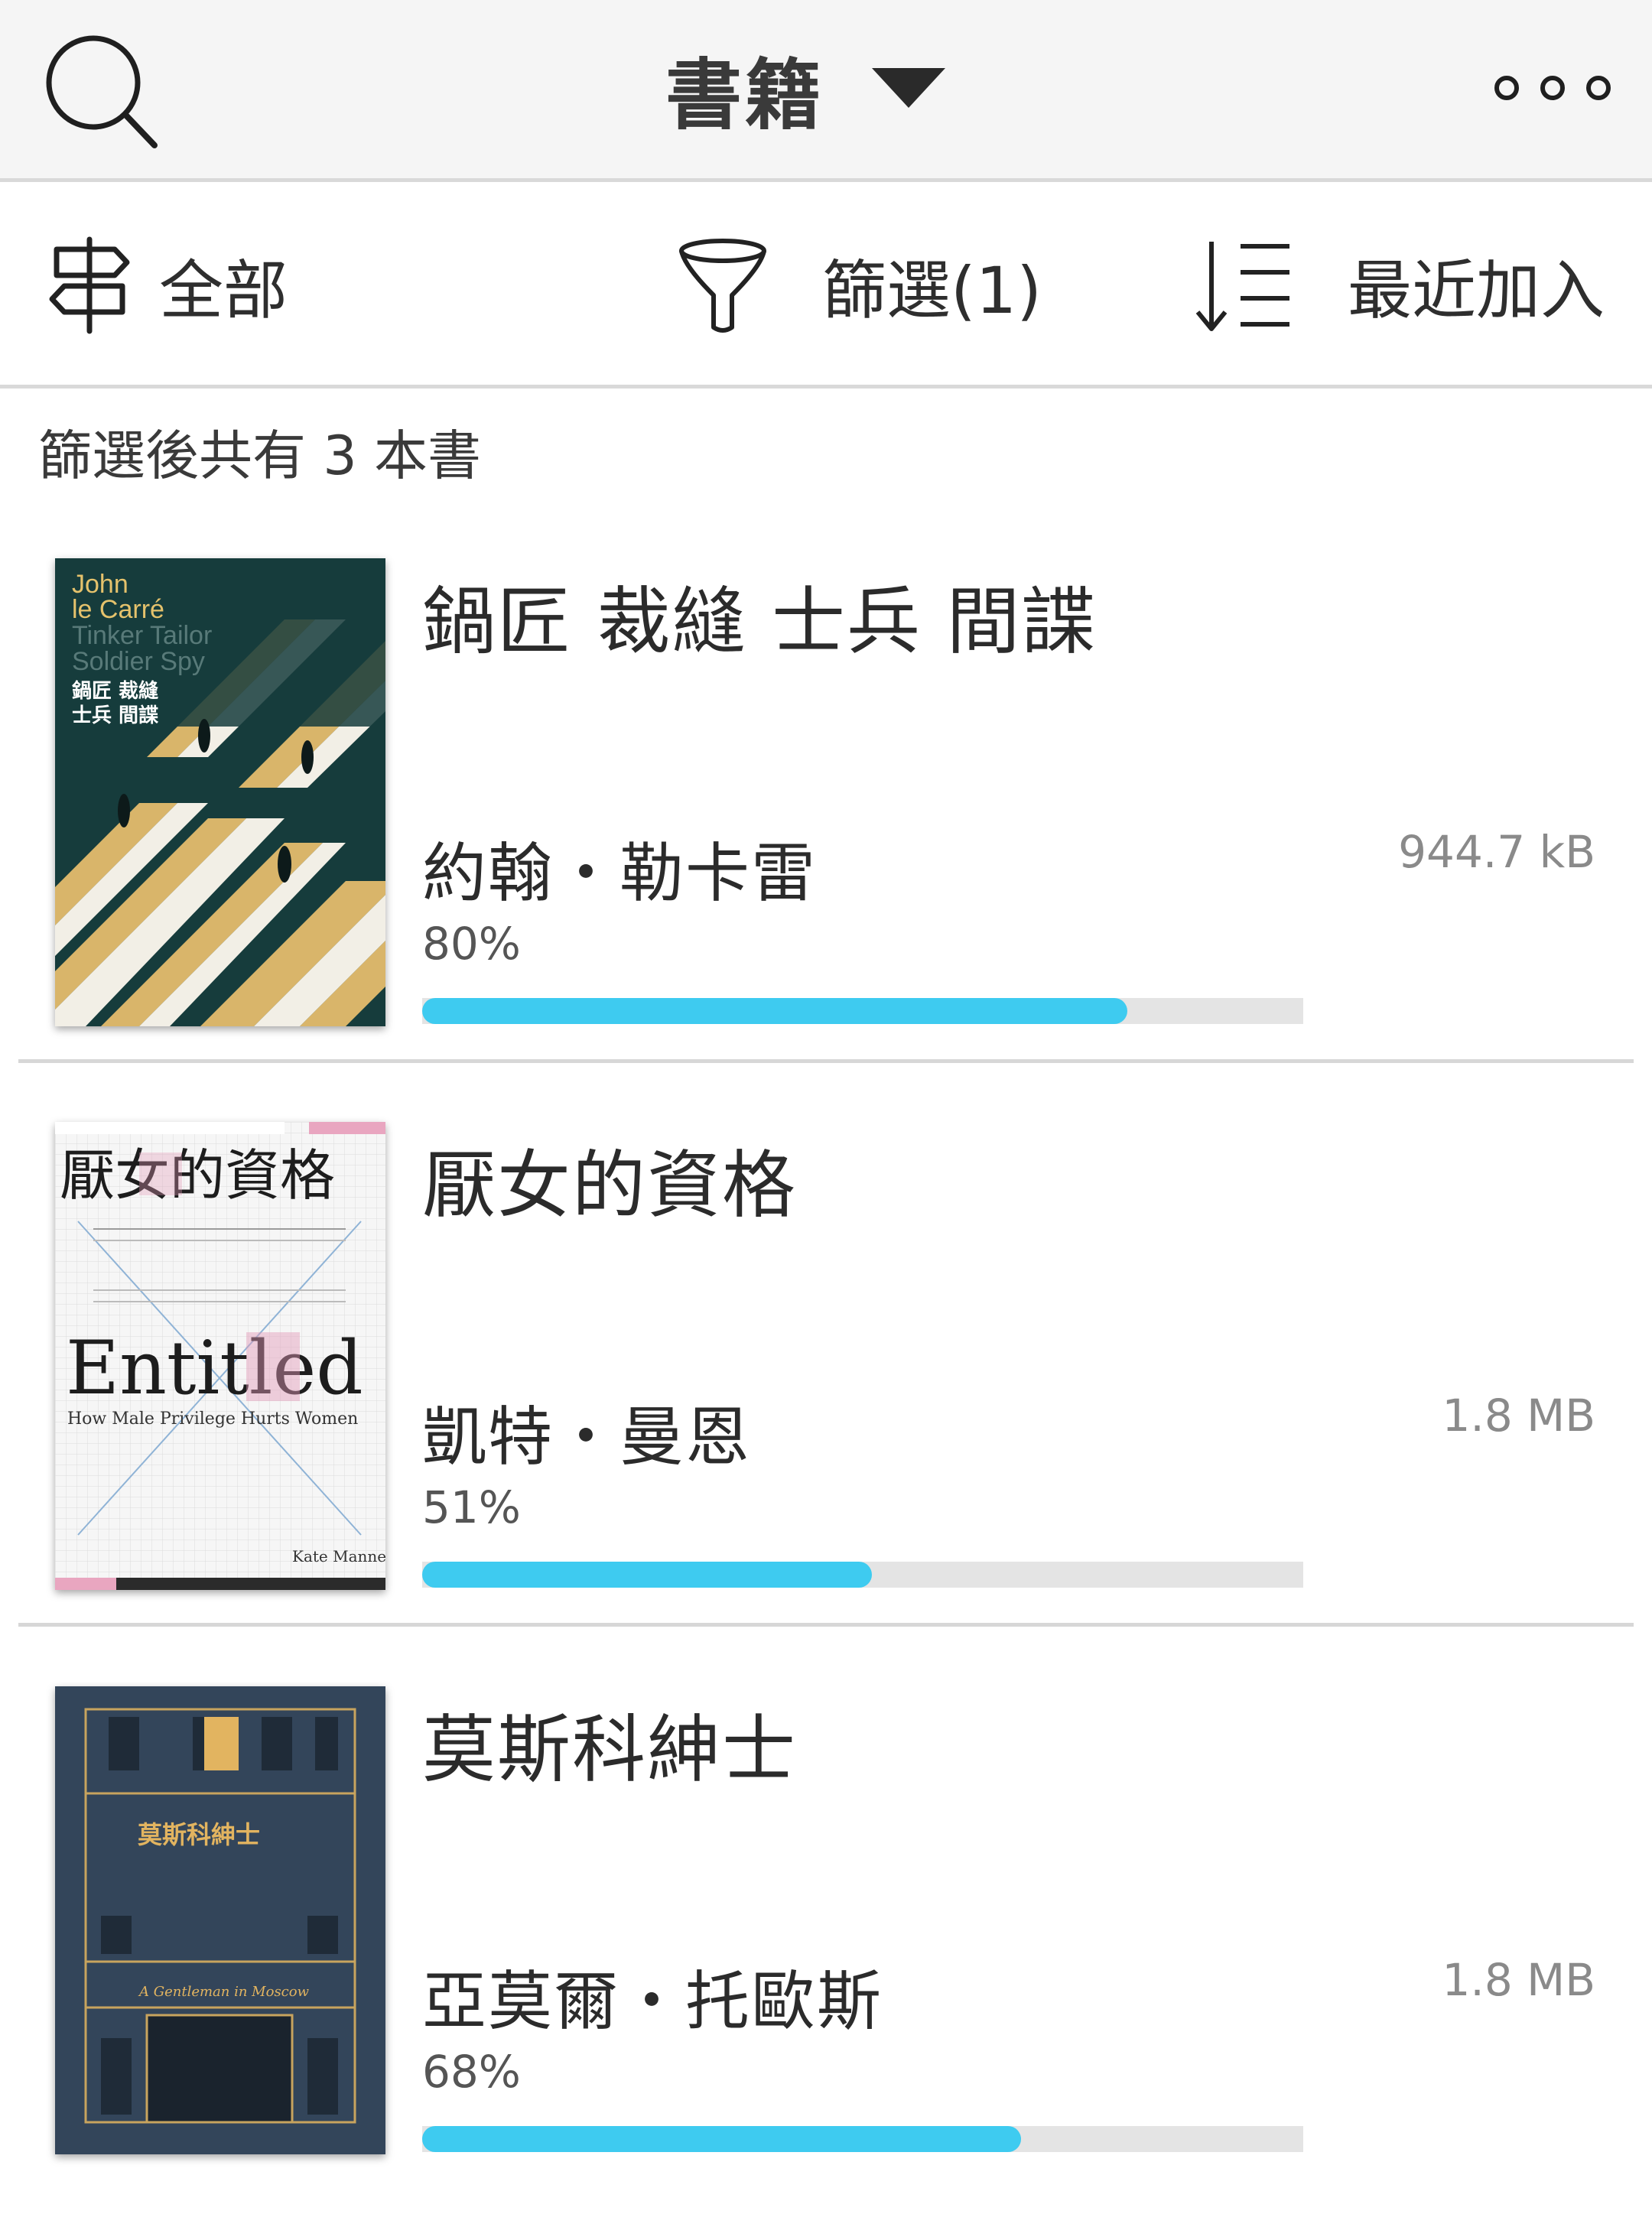  Describe the element at coordinates (745, 95) in the screenshot. I see `header-title: 書籍` at that location.